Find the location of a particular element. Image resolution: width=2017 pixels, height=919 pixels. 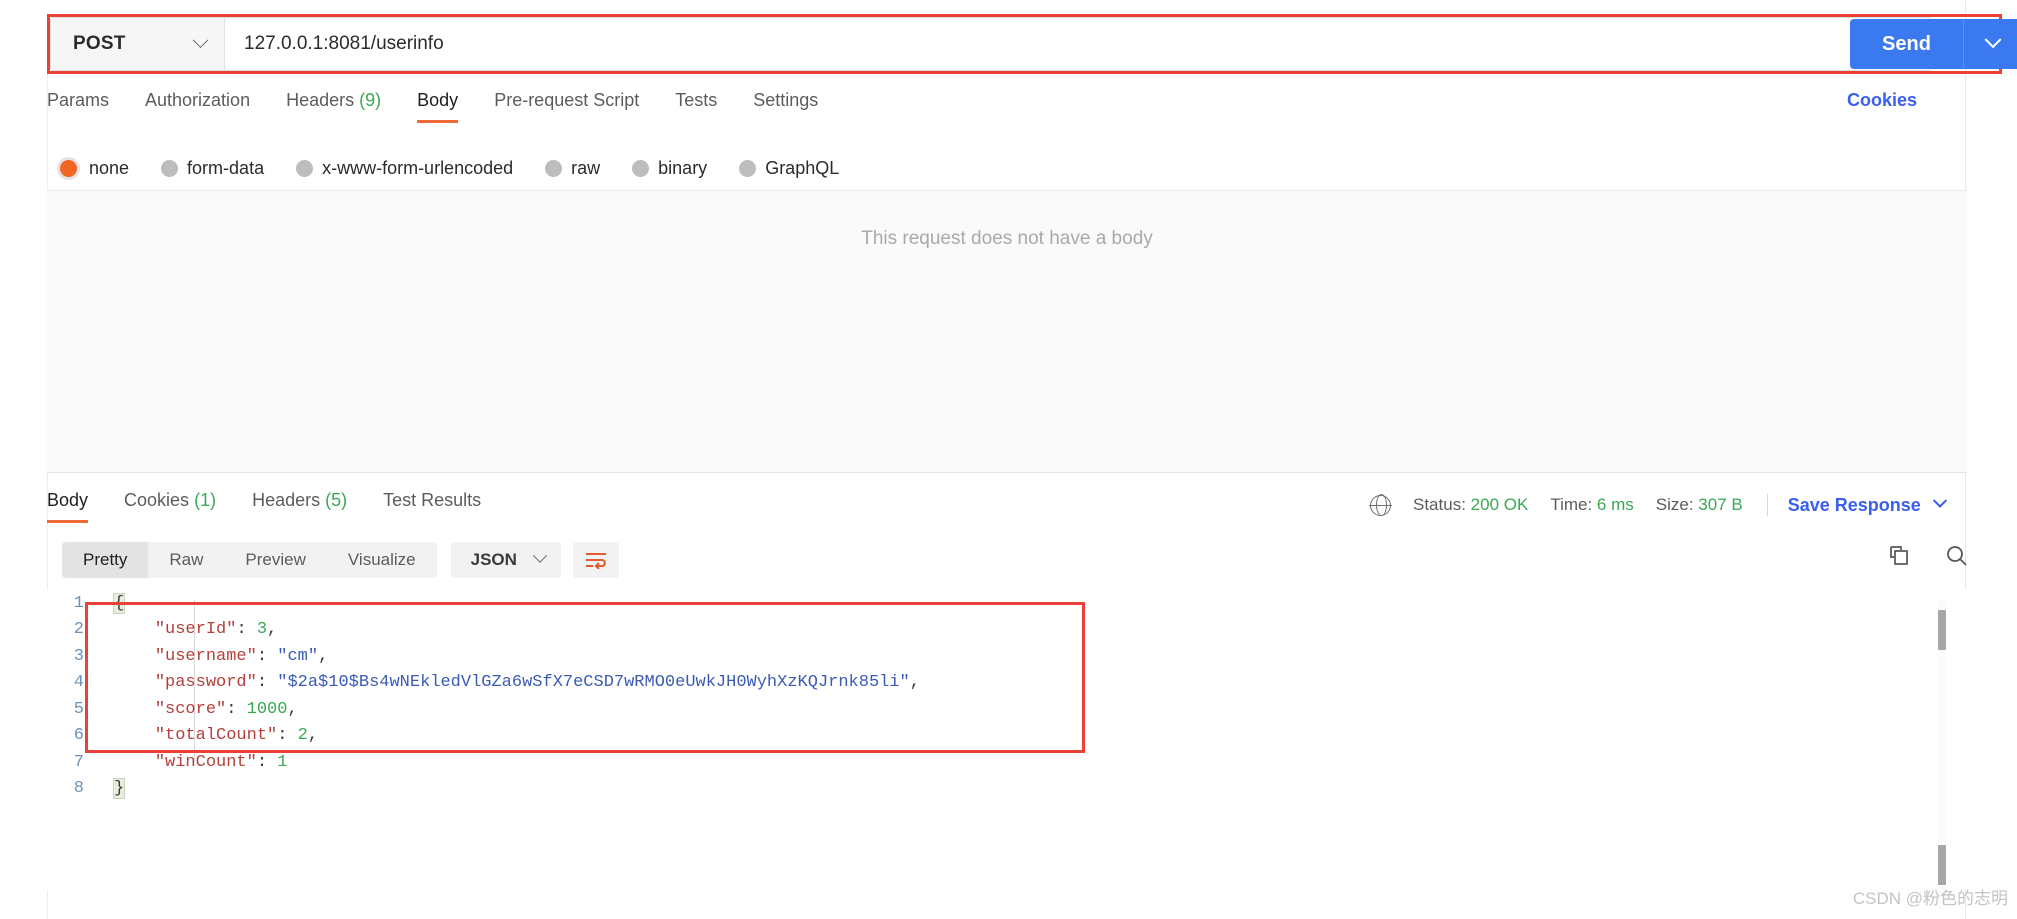

code-line: 1{ is located at coordinates (1007, 603).